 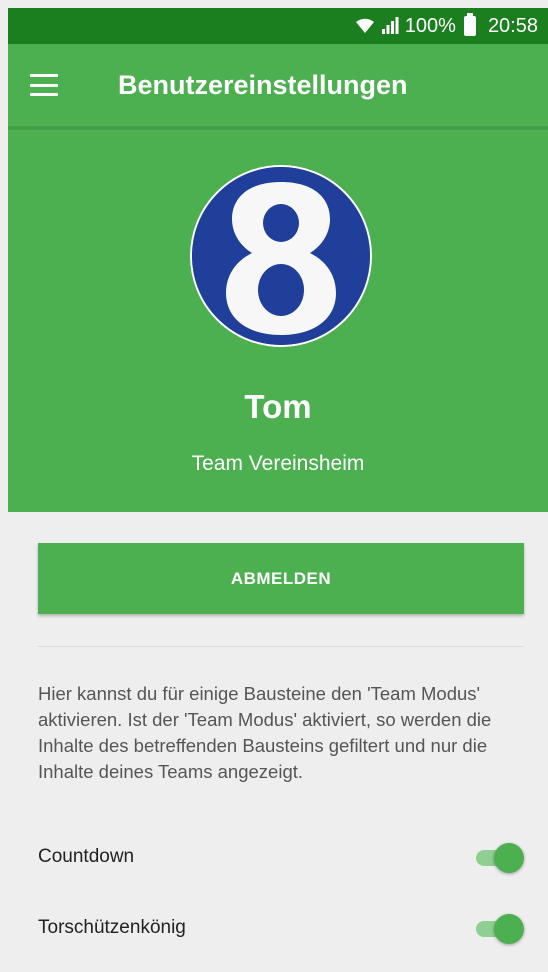 I want to click on toggle-label-countdown: Countdown, so click(x=86, y=856).